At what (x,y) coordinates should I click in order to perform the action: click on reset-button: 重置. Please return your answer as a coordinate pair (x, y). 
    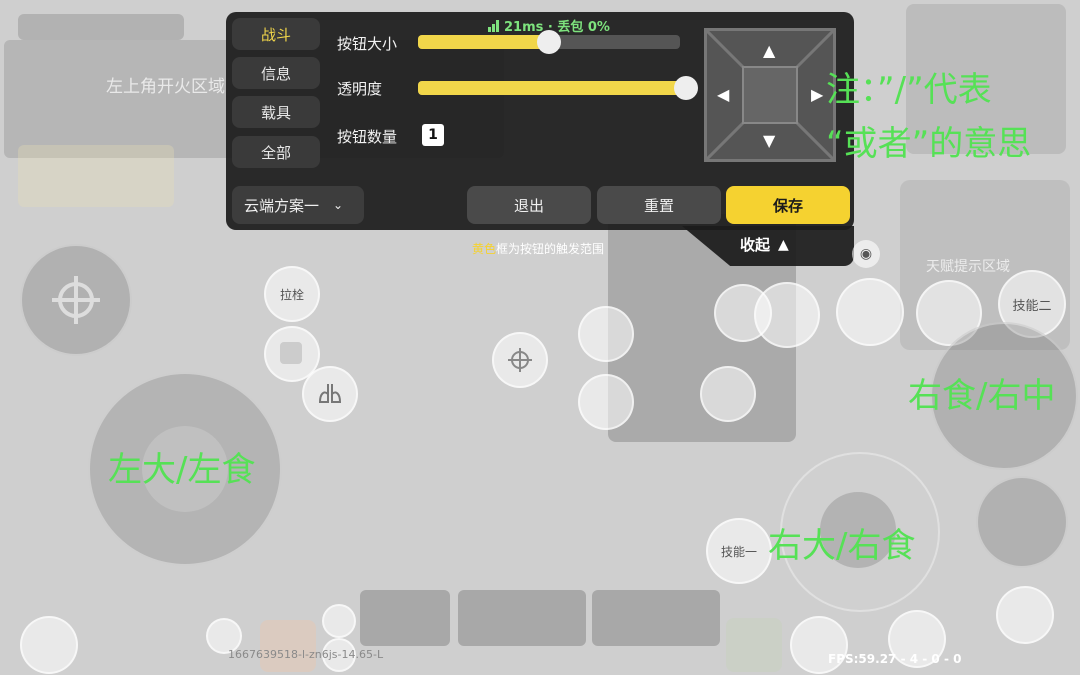
    Looking at the image, I should click on (659, 205).